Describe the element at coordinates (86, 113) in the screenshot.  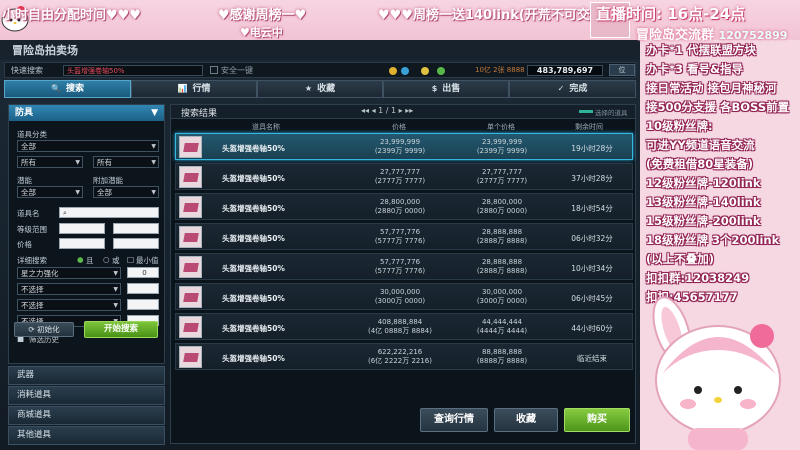
I see `filter-category-dropdown: 防具 ▼` at that location.